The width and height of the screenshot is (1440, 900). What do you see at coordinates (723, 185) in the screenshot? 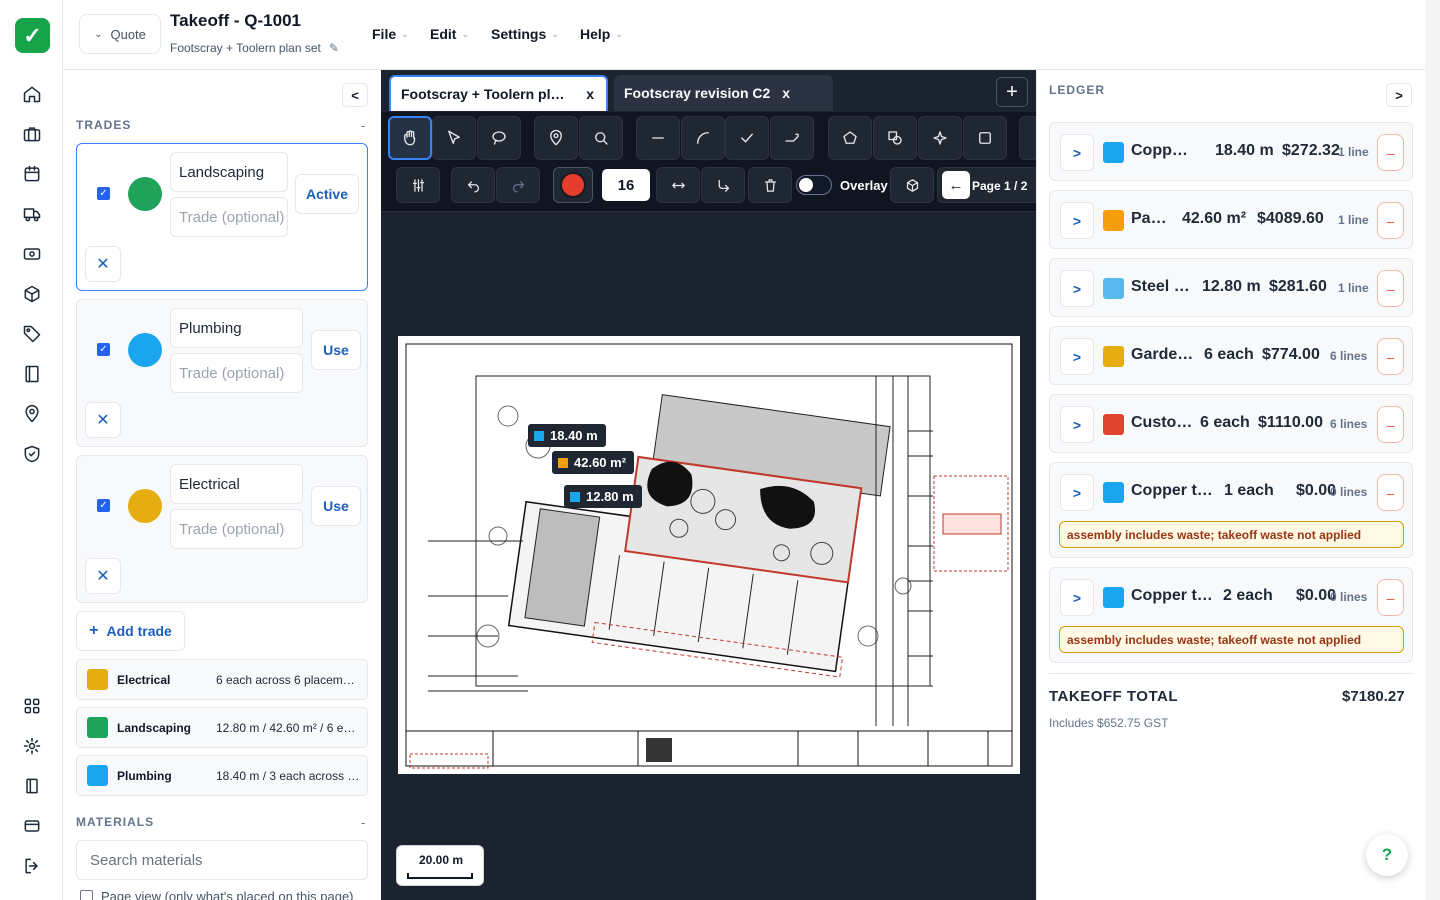
I see `connect-button` at bounding box center [723, 185].